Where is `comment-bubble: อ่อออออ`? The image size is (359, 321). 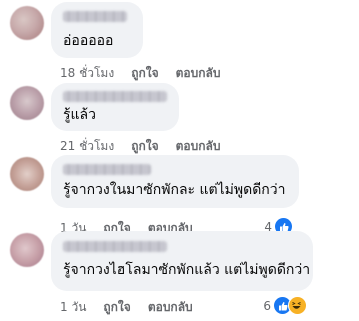
comment-bubble: อ่อออออ is located at coordinates (97, 30).